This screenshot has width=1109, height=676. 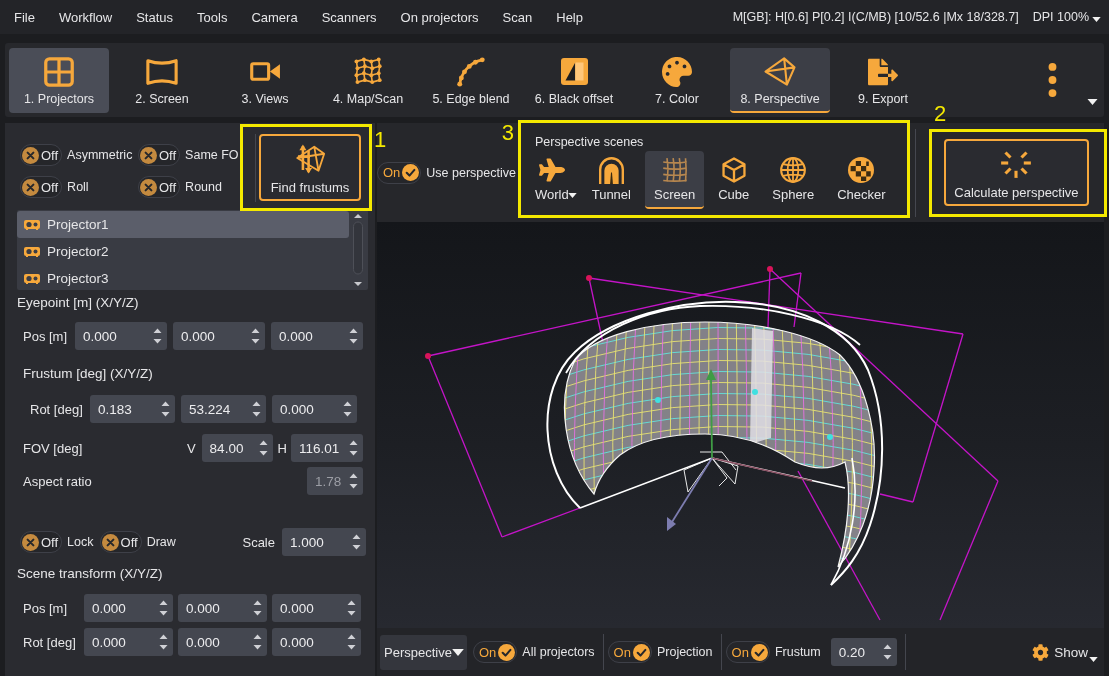 I want to click on view-mode-dropdown: Perspective, so click(x=423, y=652).